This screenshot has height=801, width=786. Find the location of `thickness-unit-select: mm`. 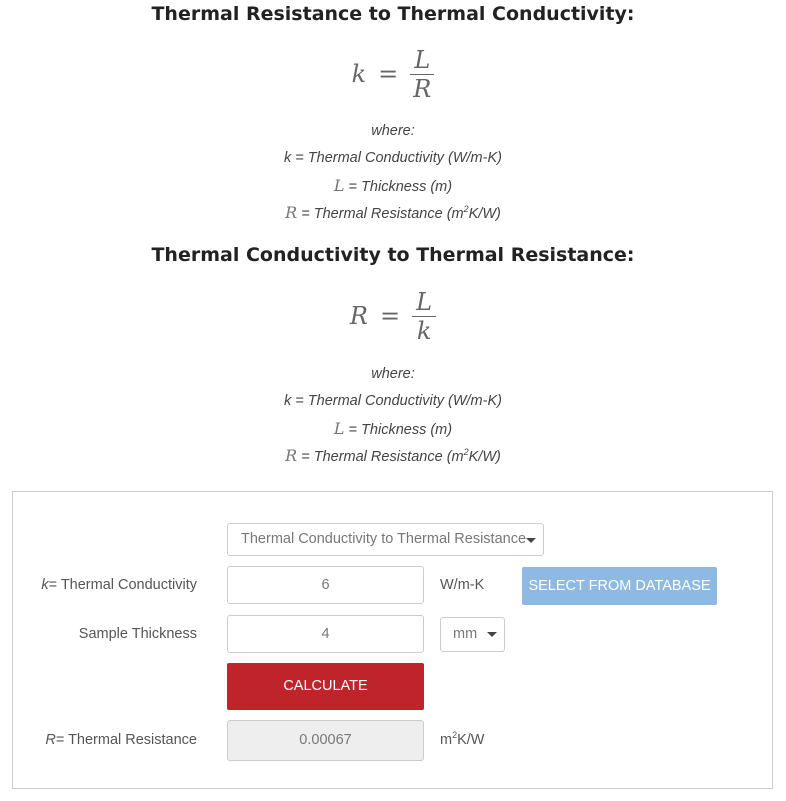

thickness-unit-select: mm is located at coordinates (472, 634).